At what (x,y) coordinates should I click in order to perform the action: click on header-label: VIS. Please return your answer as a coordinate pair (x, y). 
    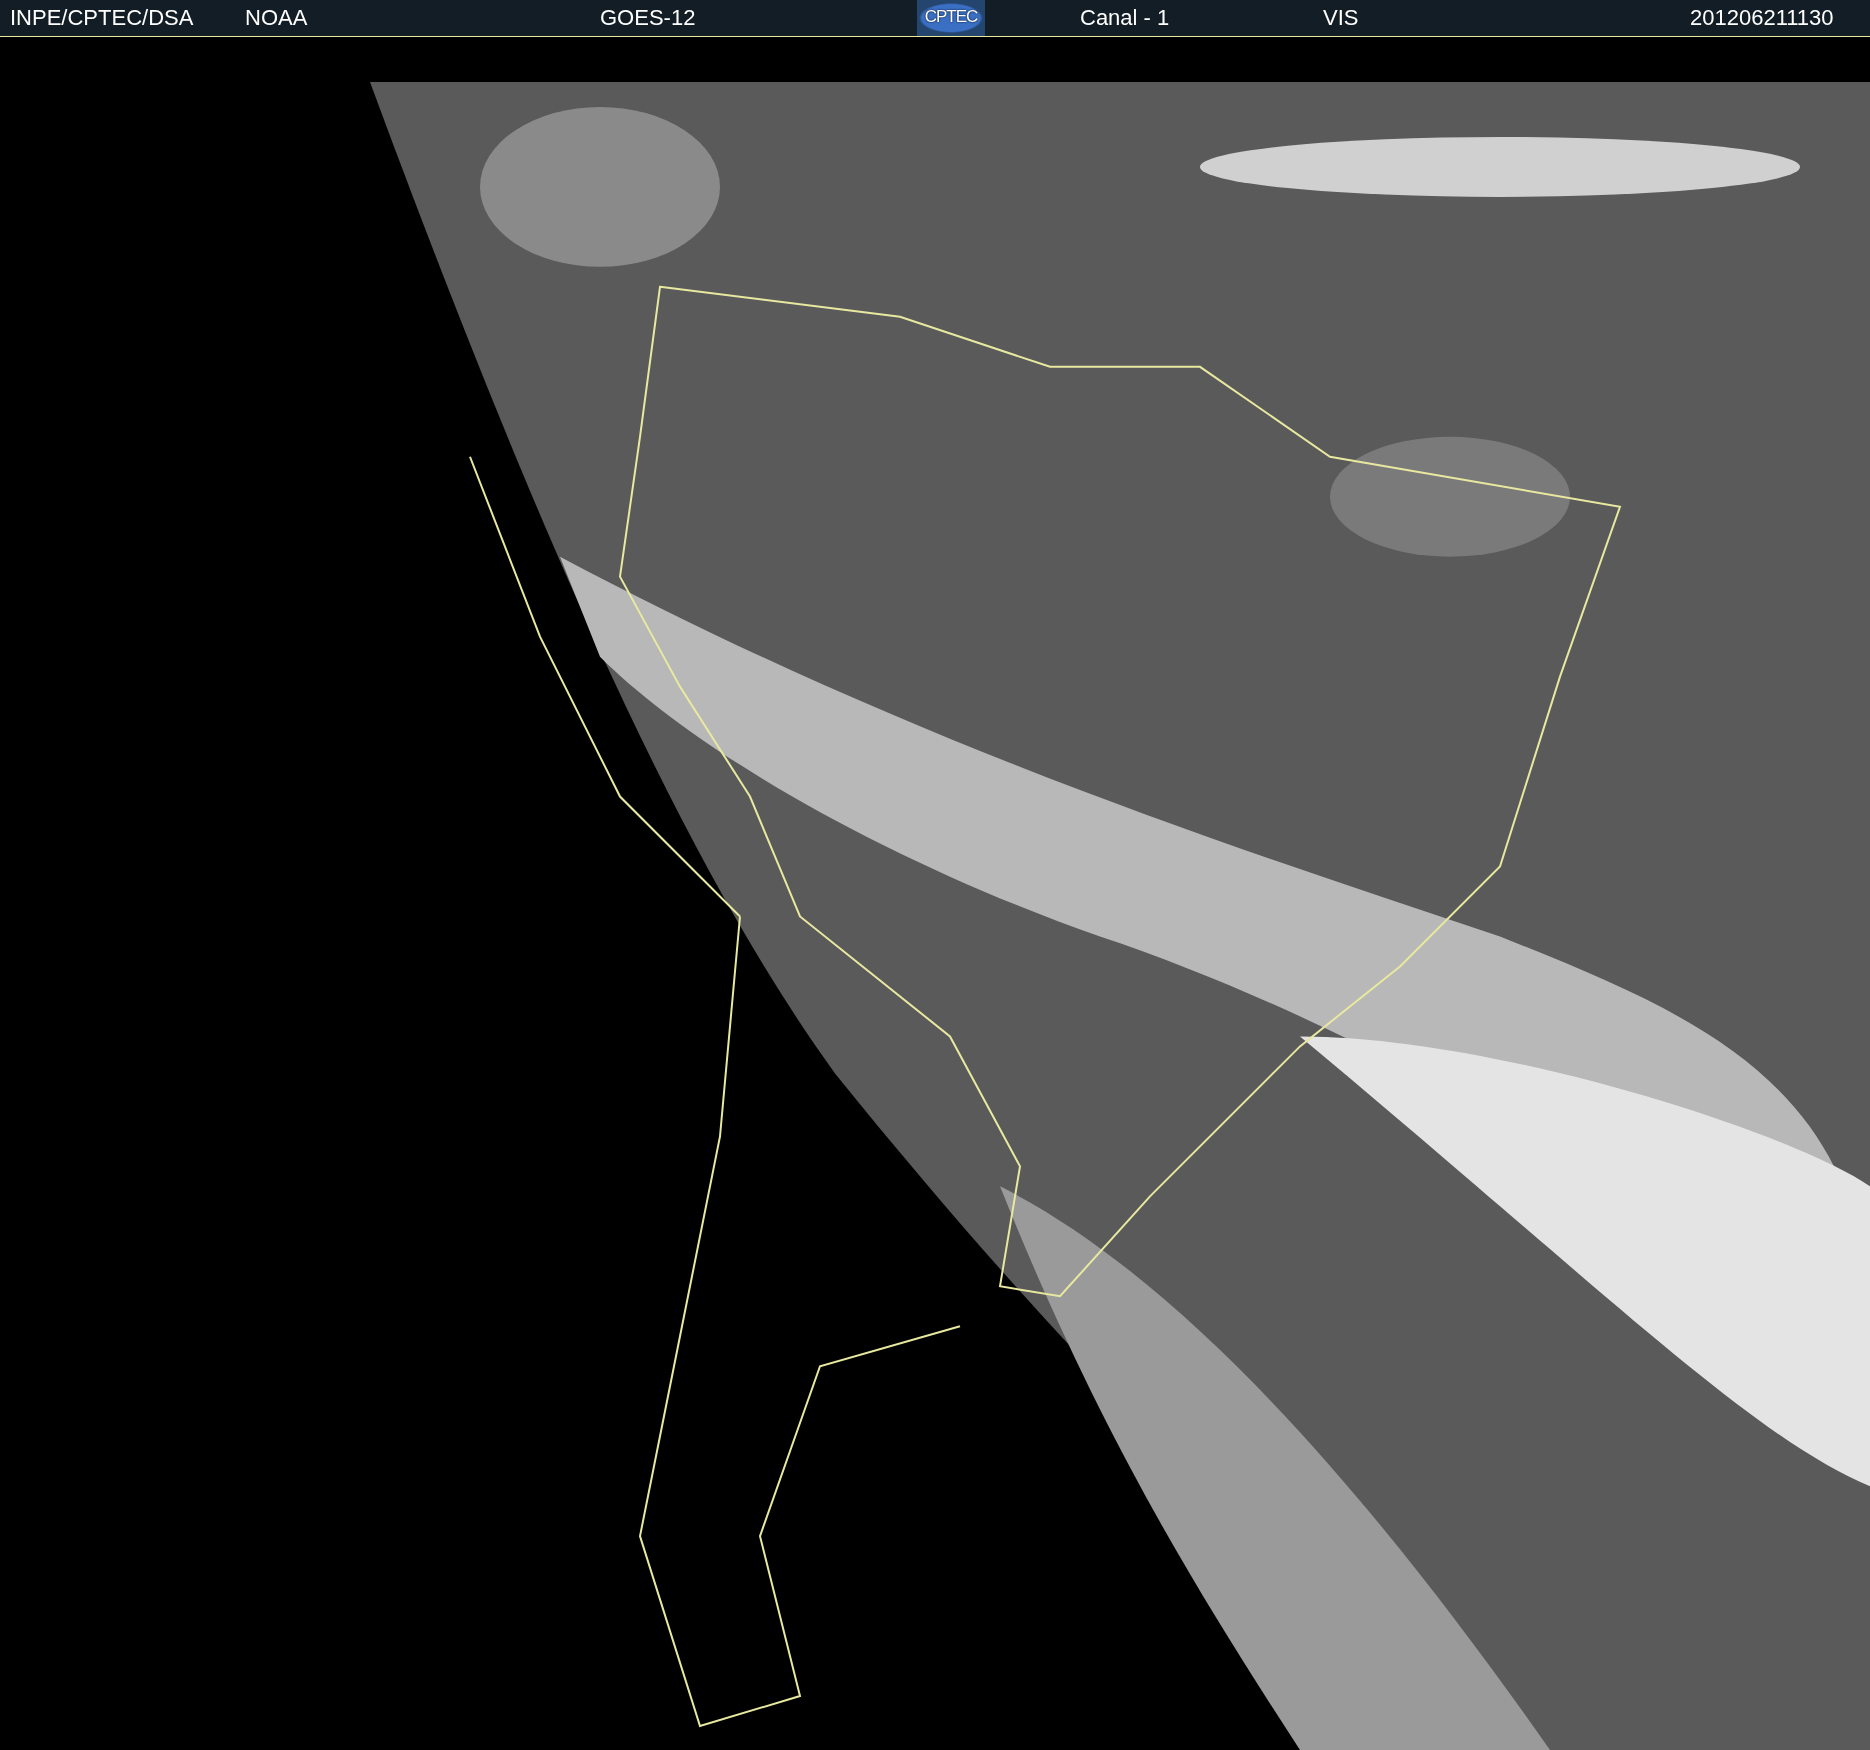
    Looking at the image, I should click on (1341, 18).